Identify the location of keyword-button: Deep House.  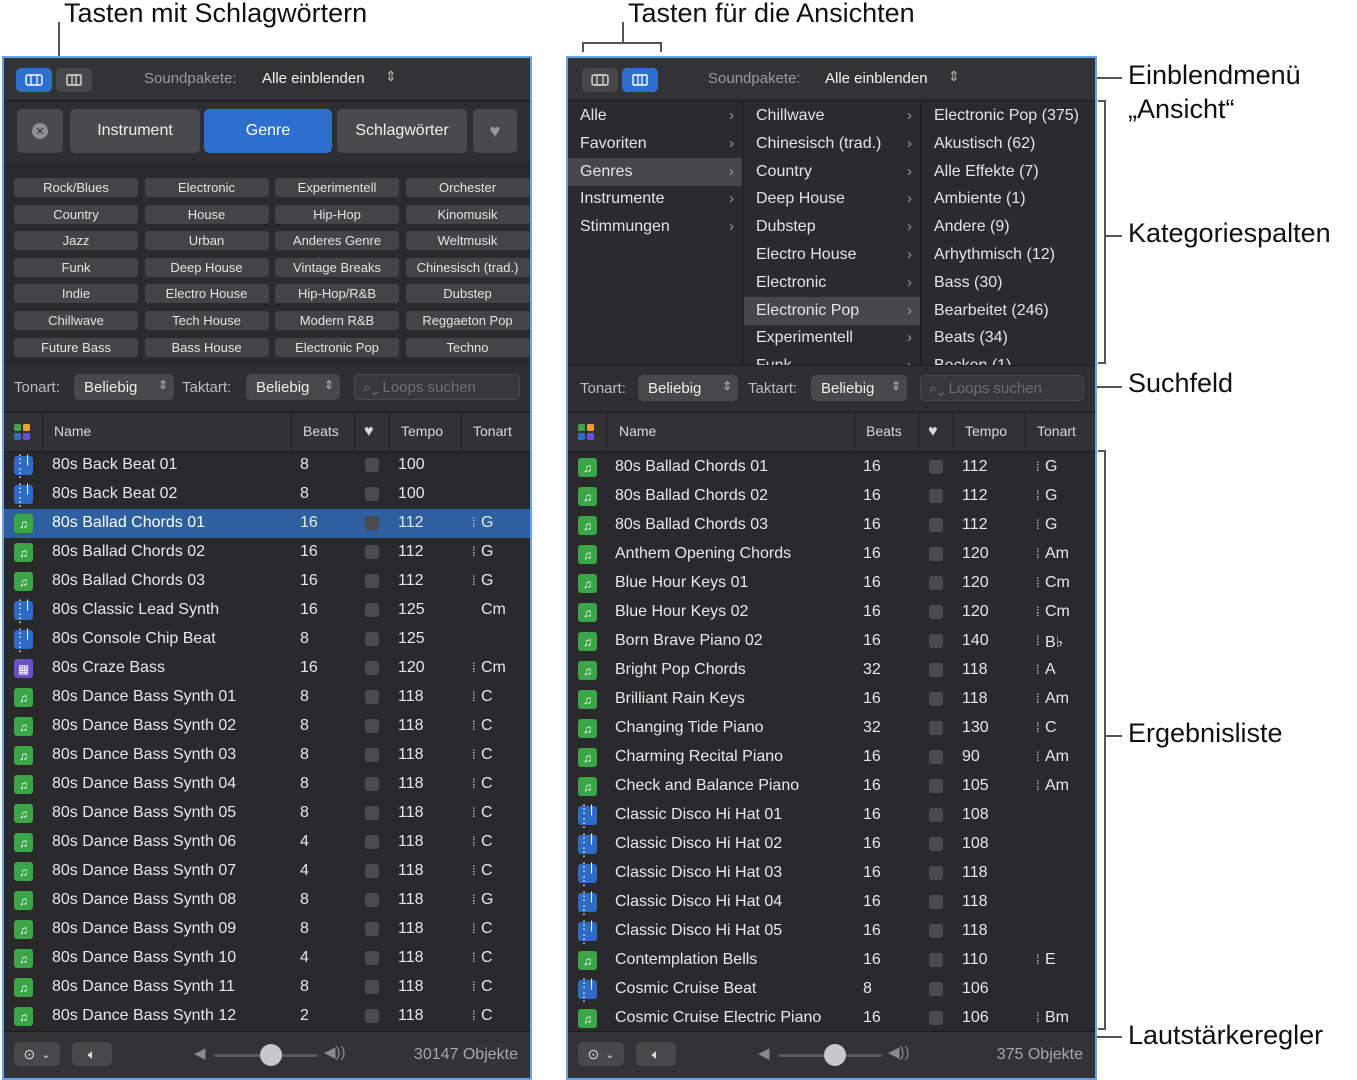
(206, 267).